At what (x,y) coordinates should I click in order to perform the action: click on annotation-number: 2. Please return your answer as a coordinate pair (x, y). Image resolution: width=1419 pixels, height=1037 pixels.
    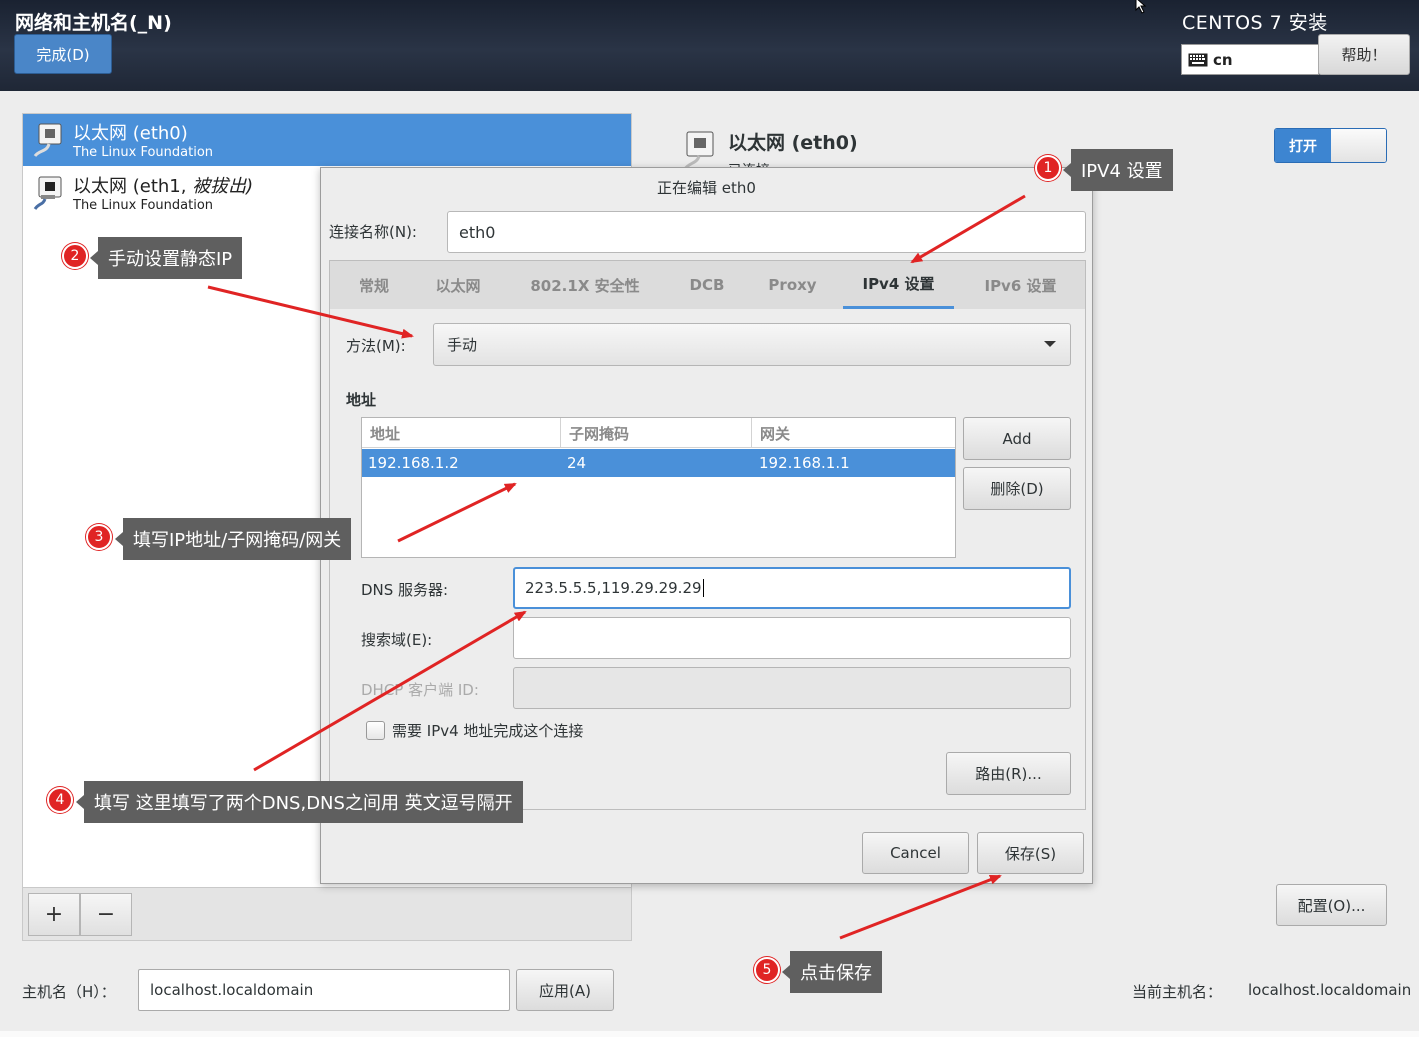
    Looking at the image, I should click on (75, 256).